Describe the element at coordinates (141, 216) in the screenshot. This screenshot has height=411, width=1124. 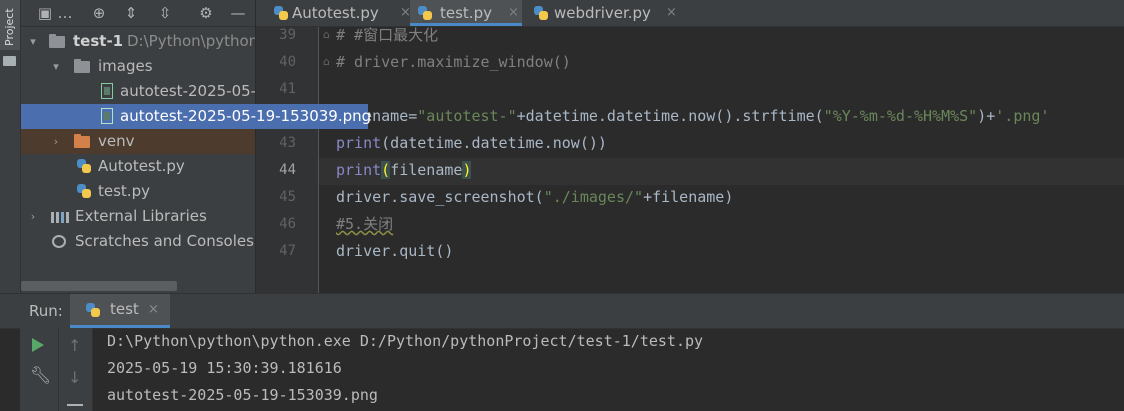
I see `tree-item-label: External Libraries` at that location.